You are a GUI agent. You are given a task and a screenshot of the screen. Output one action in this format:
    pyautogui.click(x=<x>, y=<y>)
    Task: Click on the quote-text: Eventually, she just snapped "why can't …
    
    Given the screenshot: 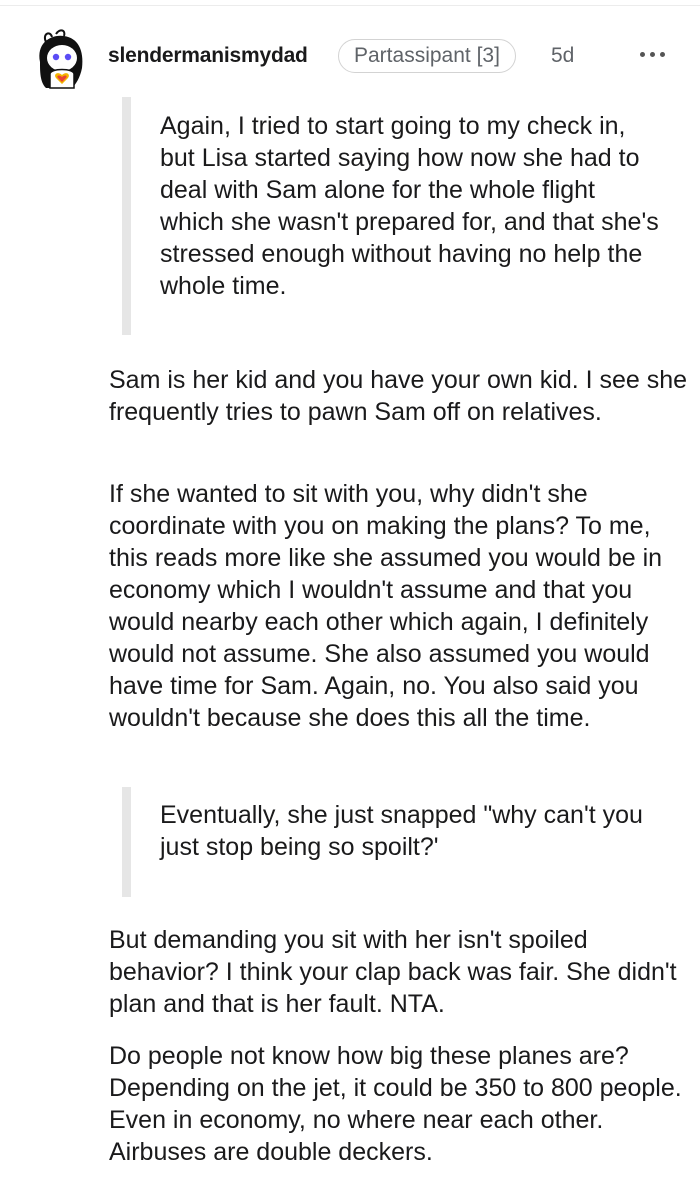 What is the action you would take?
    pyautogui.click(x=401, y=831)
    